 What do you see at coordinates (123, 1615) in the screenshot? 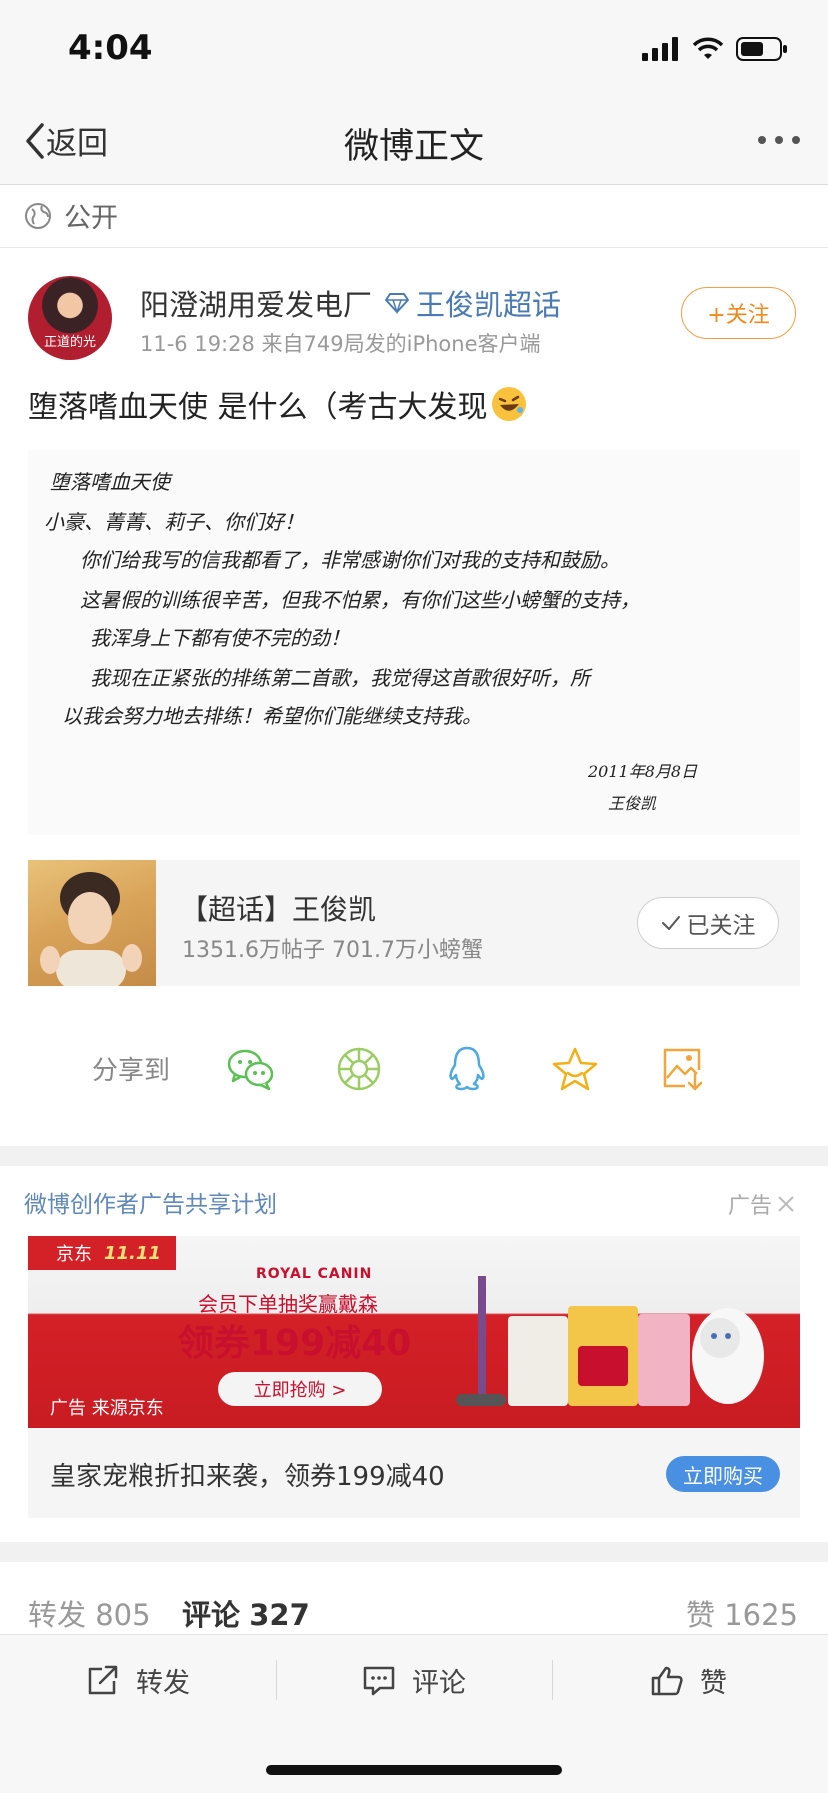
I see `repost-count: 805` at bounding box center [123, 1615].